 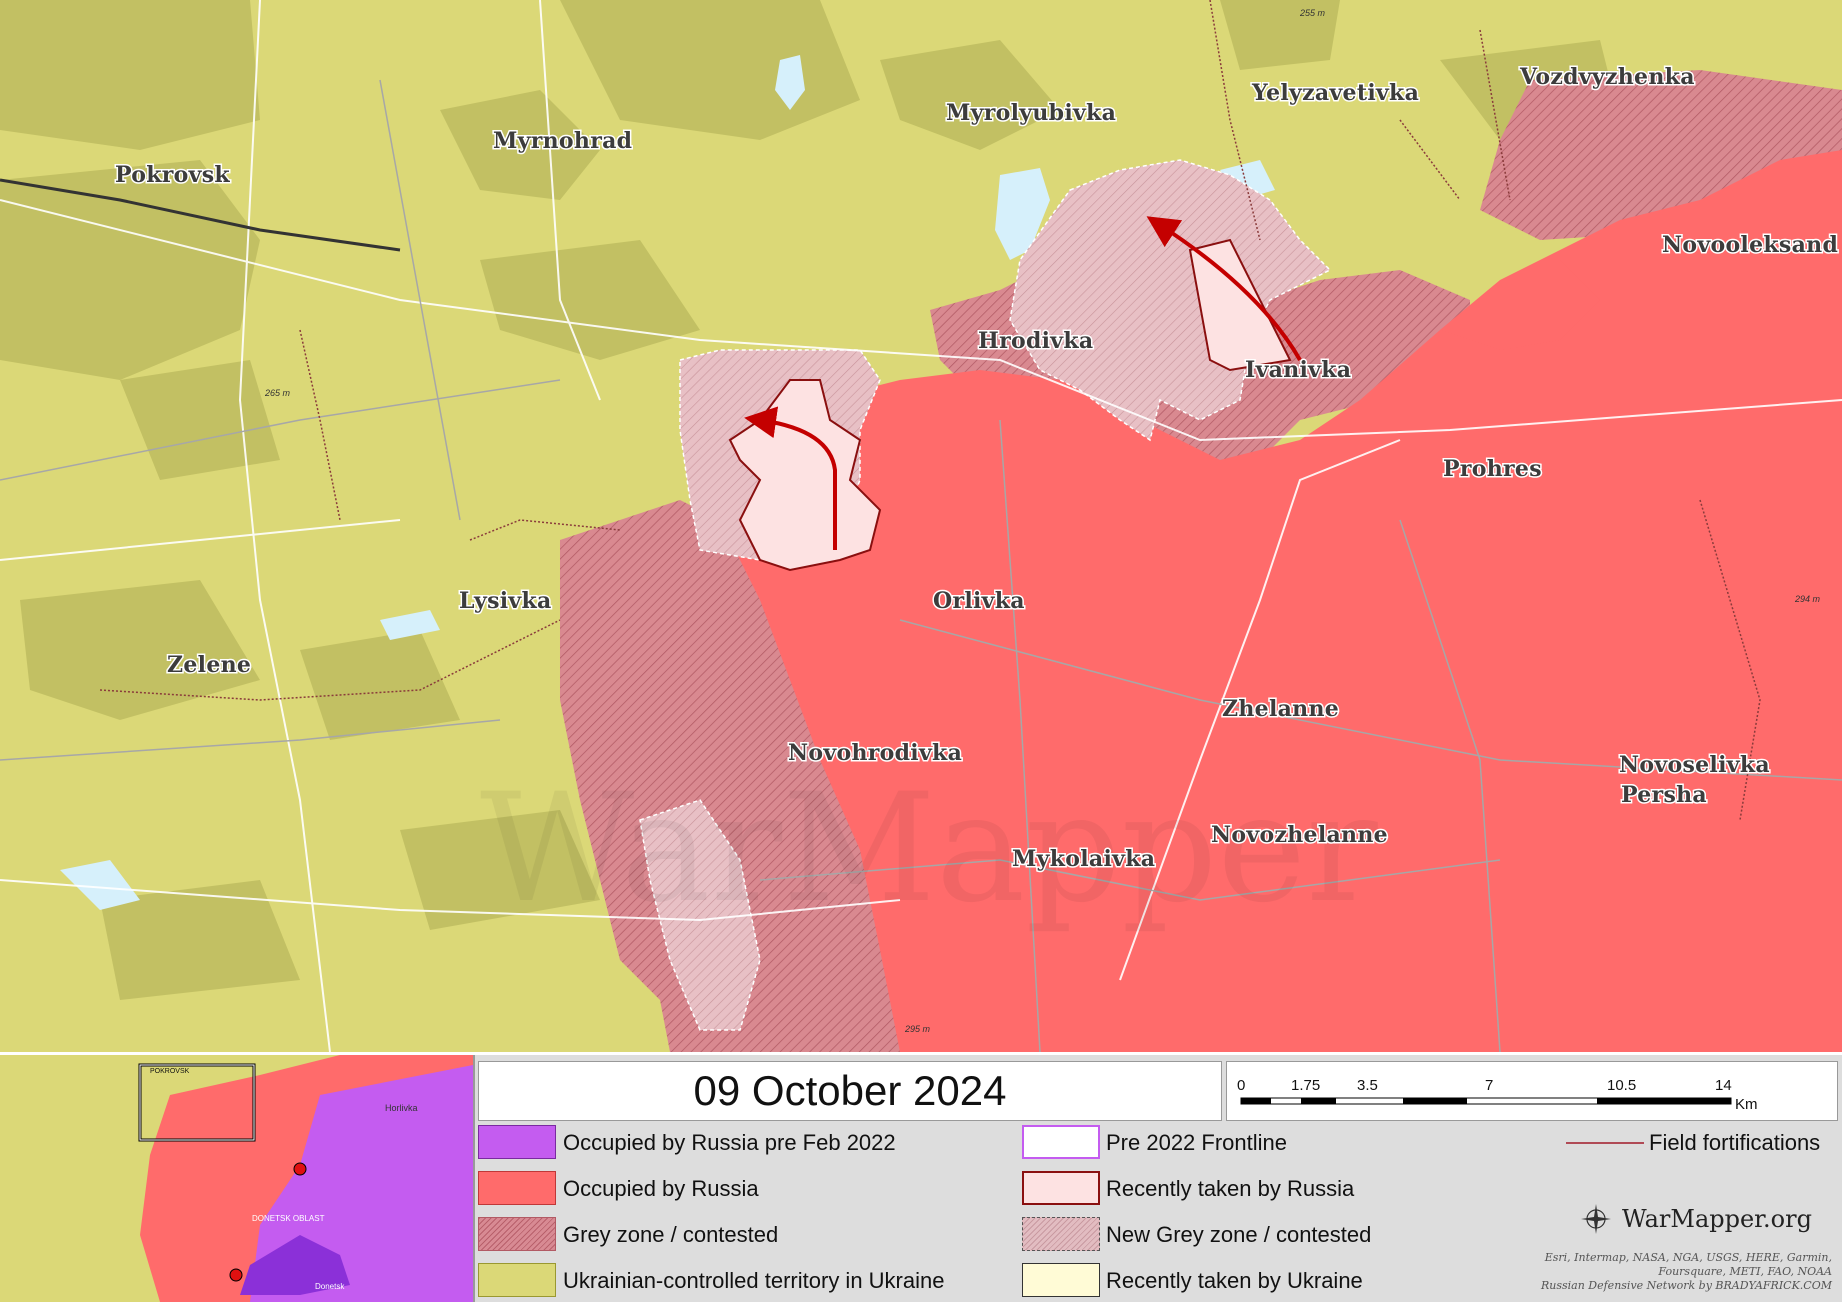 I want to click on inset-map: POKROVSK Horlivka DONETSK OBLAST Donetsk, so click(x=237, y=1178).